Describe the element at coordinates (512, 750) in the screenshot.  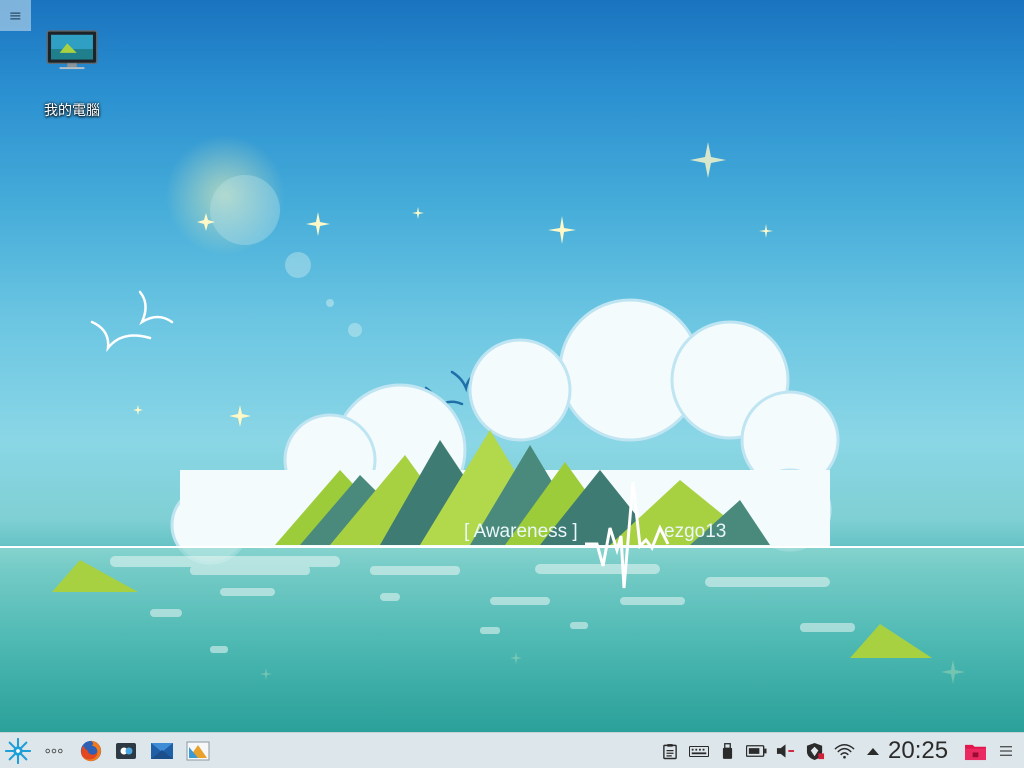
I see `taskbar: 20:25` at that location.